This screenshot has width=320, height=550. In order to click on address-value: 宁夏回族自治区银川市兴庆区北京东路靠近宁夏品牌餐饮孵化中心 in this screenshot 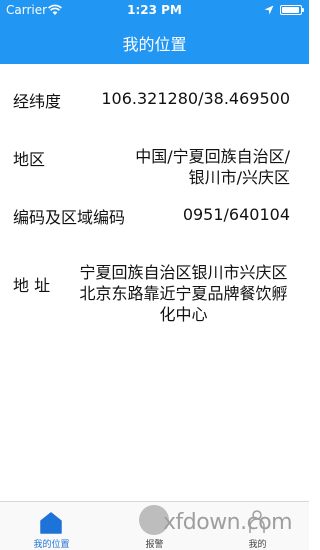, I will do `click(183, 293)`.